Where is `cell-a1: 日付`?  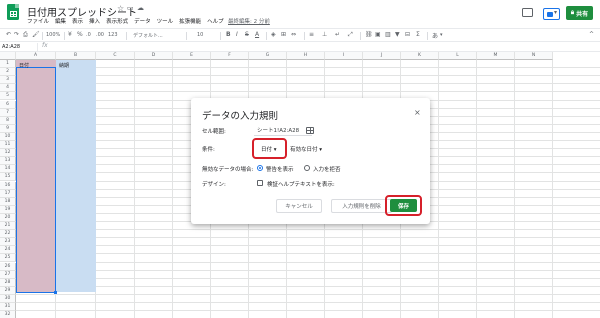 cell-a1: 日付 is located at coordinates (24, 65).